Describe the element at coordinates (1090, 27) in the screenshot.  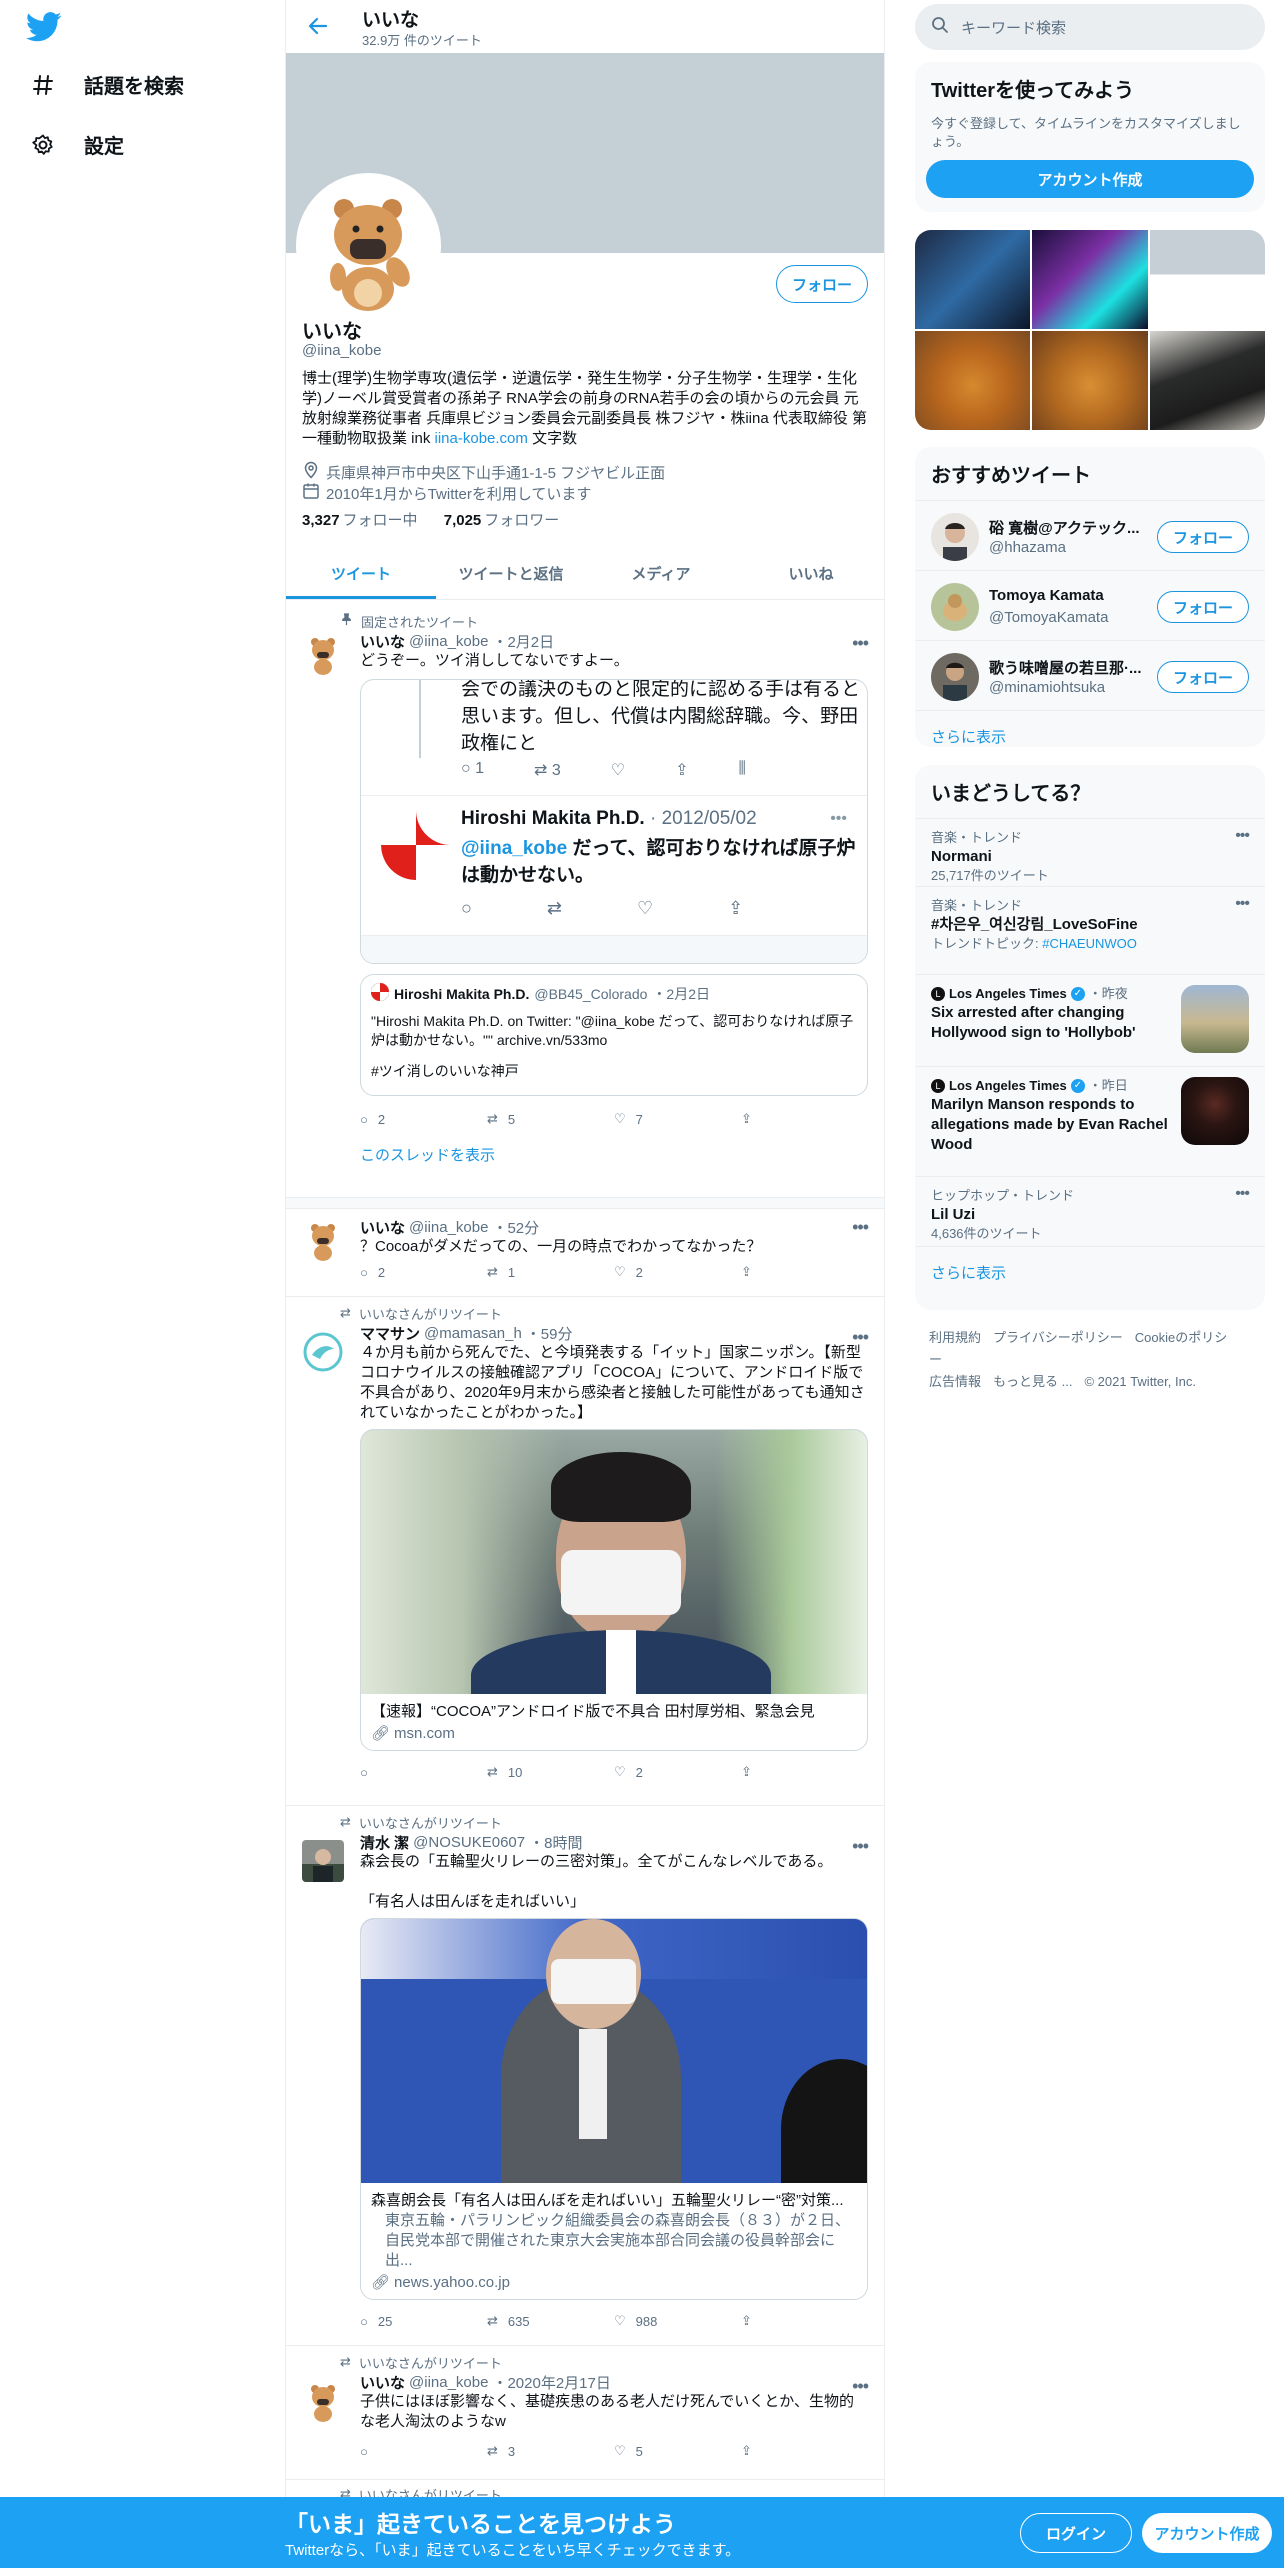
I see `search-box: キーワード検索` at that location.